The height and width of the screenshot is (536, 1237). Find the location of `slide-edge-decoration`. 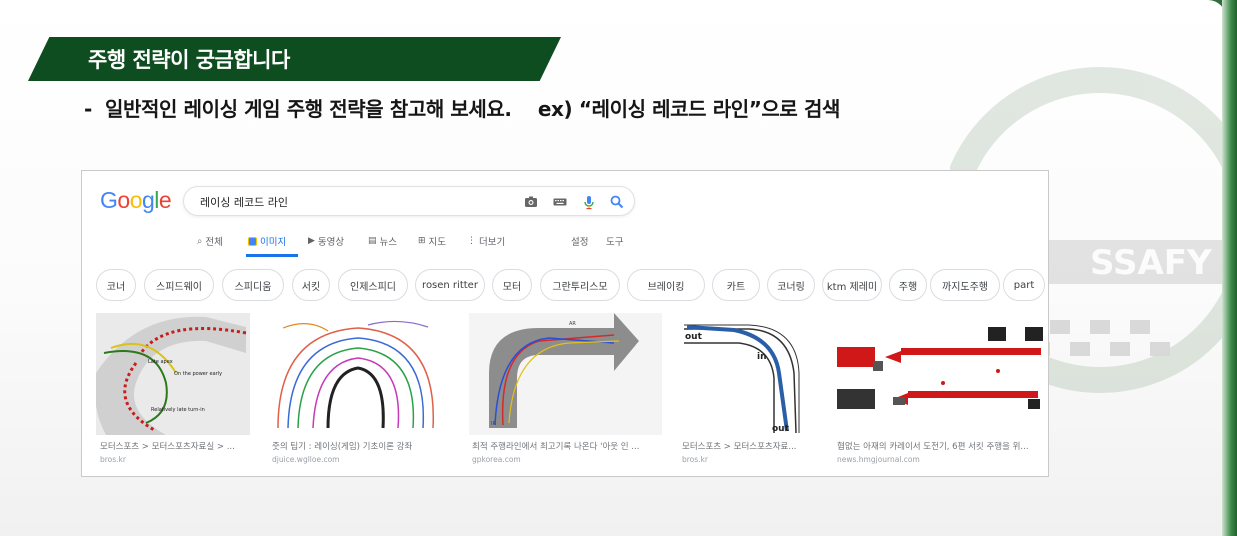

slide-edge-decoration is located at coordinates (1229, 268).